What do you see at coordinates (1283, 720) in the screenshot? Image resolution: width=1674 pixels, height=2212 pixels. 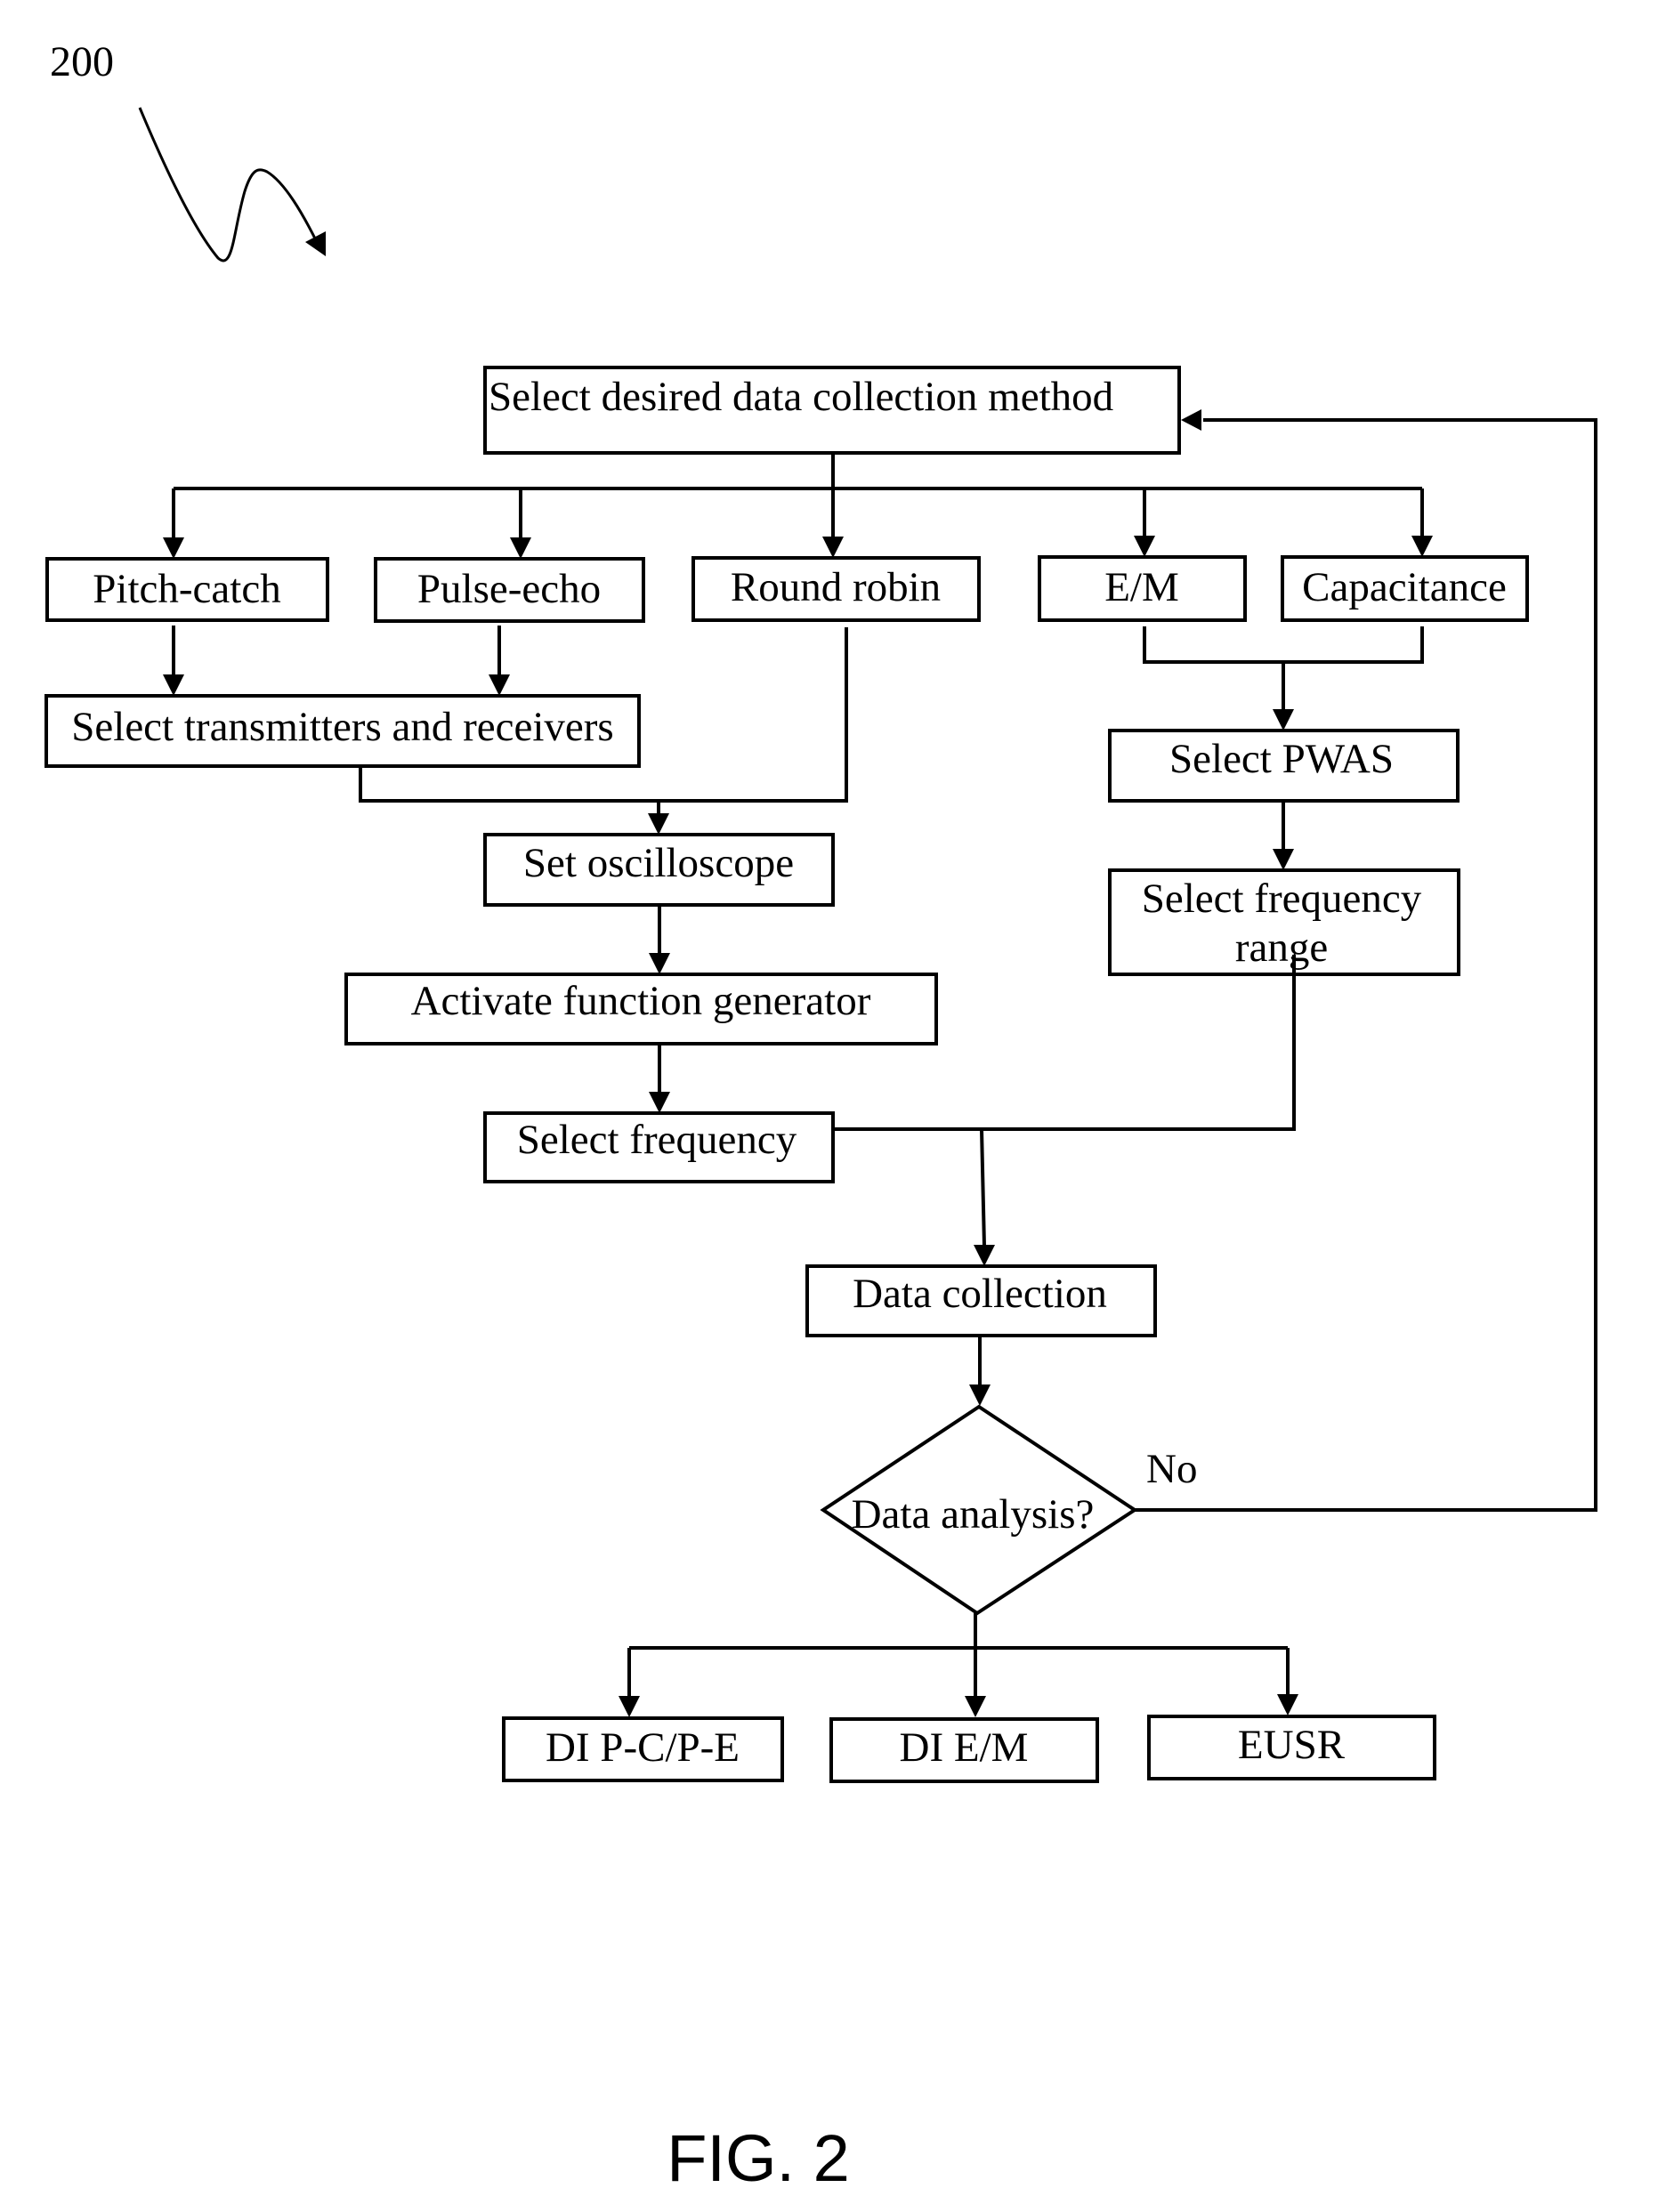 I see `pwas-arrowhead` at bounding box center [1283, 720].